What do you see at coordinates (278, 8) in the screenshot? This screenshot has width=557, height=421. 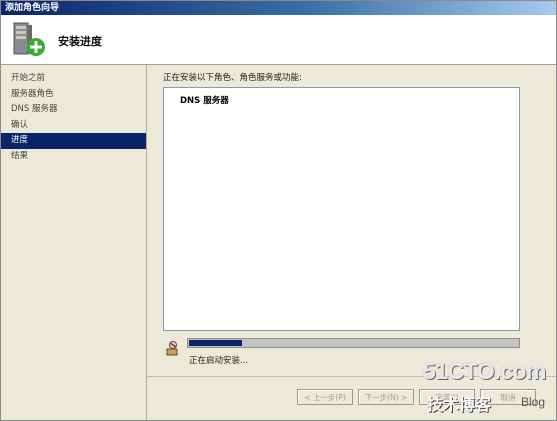 I see `title-bar: 添加角色向导` at bounding box center [278, 8].